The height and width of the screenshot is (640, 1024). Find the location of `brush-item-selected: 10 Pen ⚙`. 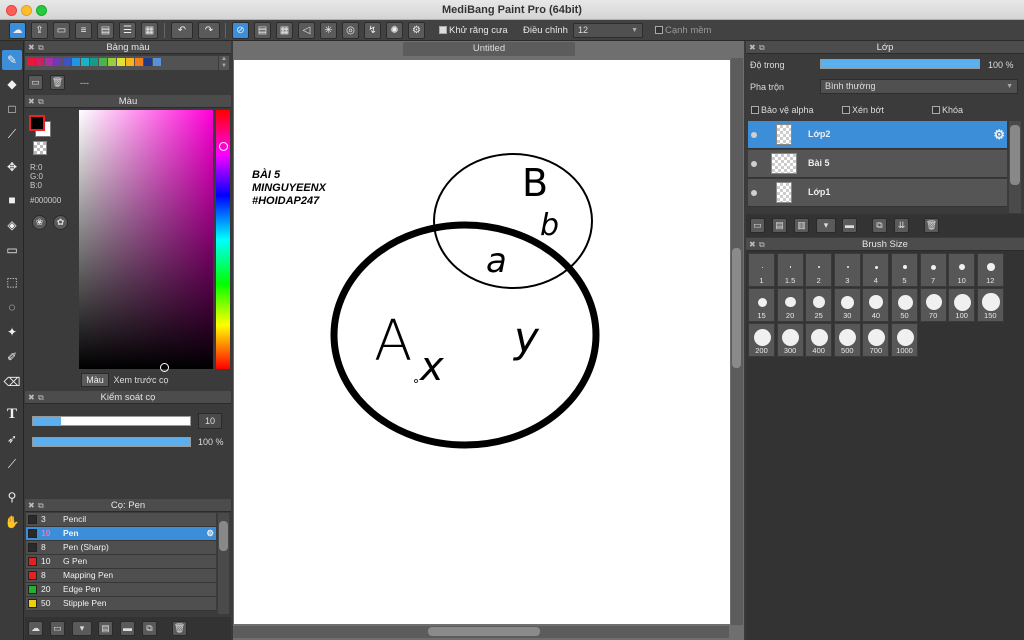

brush-item-selected: 10 Pen ⚙ is located at coordinates (121, 534).